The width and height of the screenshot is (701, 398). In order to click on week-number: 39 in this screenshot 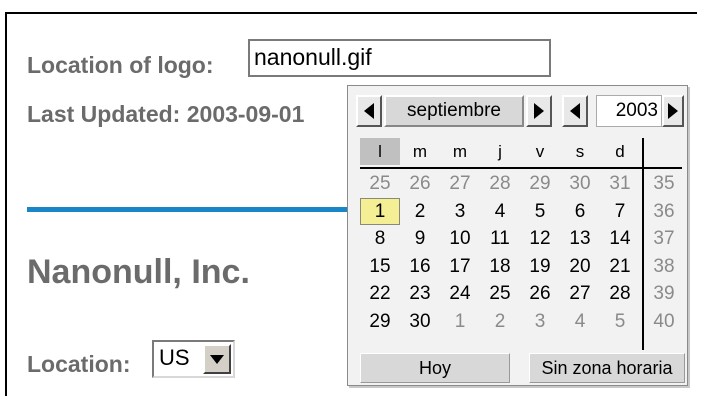, I will do `click(664, 293)`.